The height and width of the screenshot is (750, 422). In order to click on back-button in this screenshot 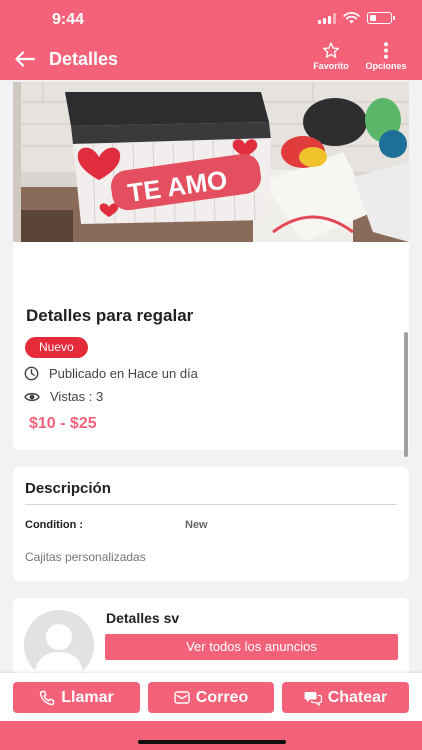, I will do `click(25, 59)`.